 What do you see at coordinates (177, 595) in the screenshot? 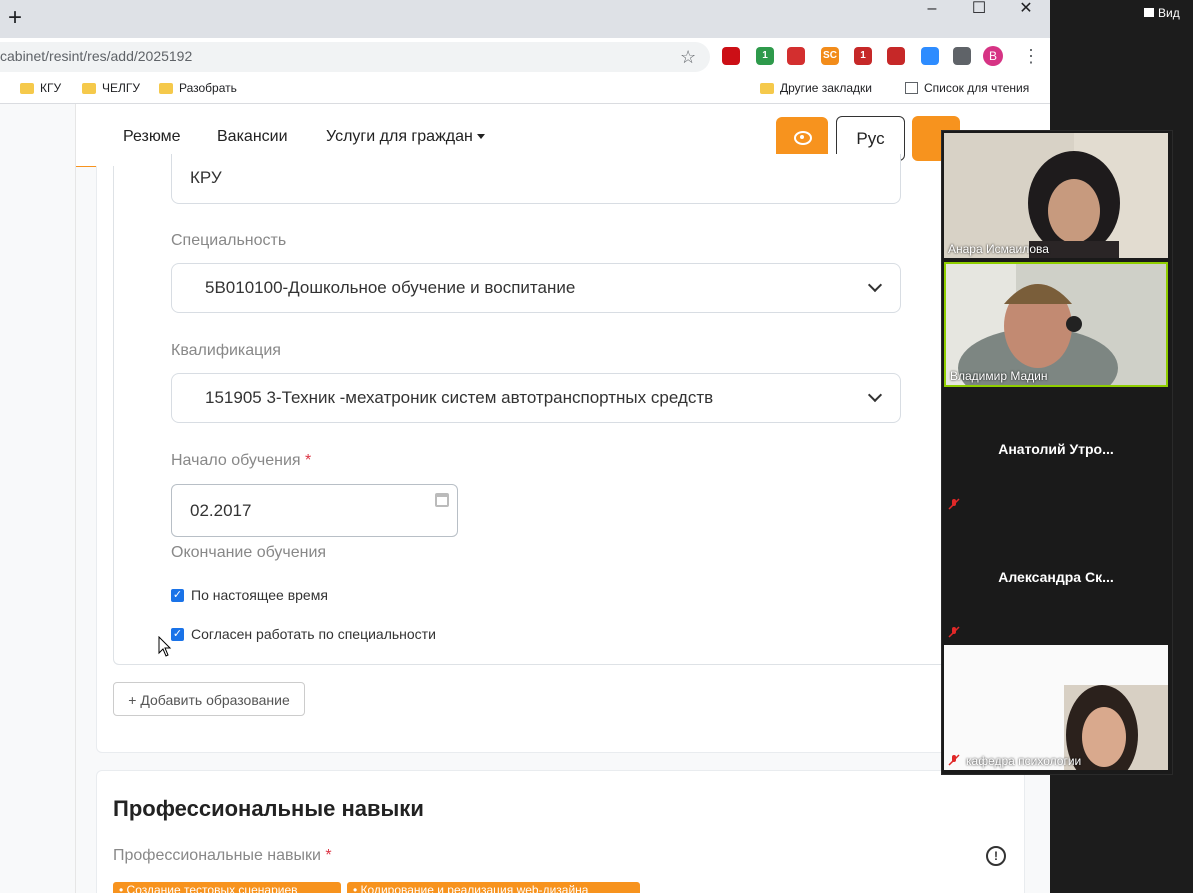
I see `present-checkbox: ✓` at bounding box center [177, 595].